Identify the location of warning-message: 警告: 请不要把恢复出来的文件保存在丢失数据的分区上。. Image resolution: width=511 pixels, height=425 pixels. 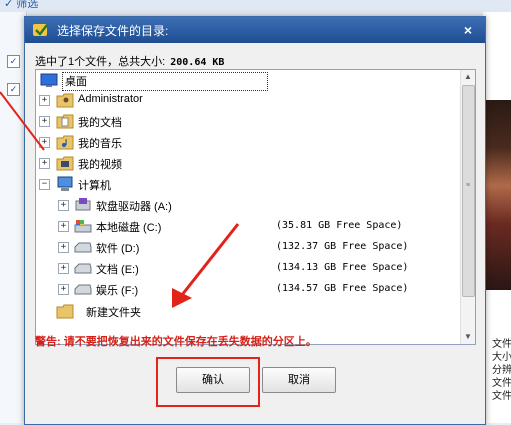
(176, 342).